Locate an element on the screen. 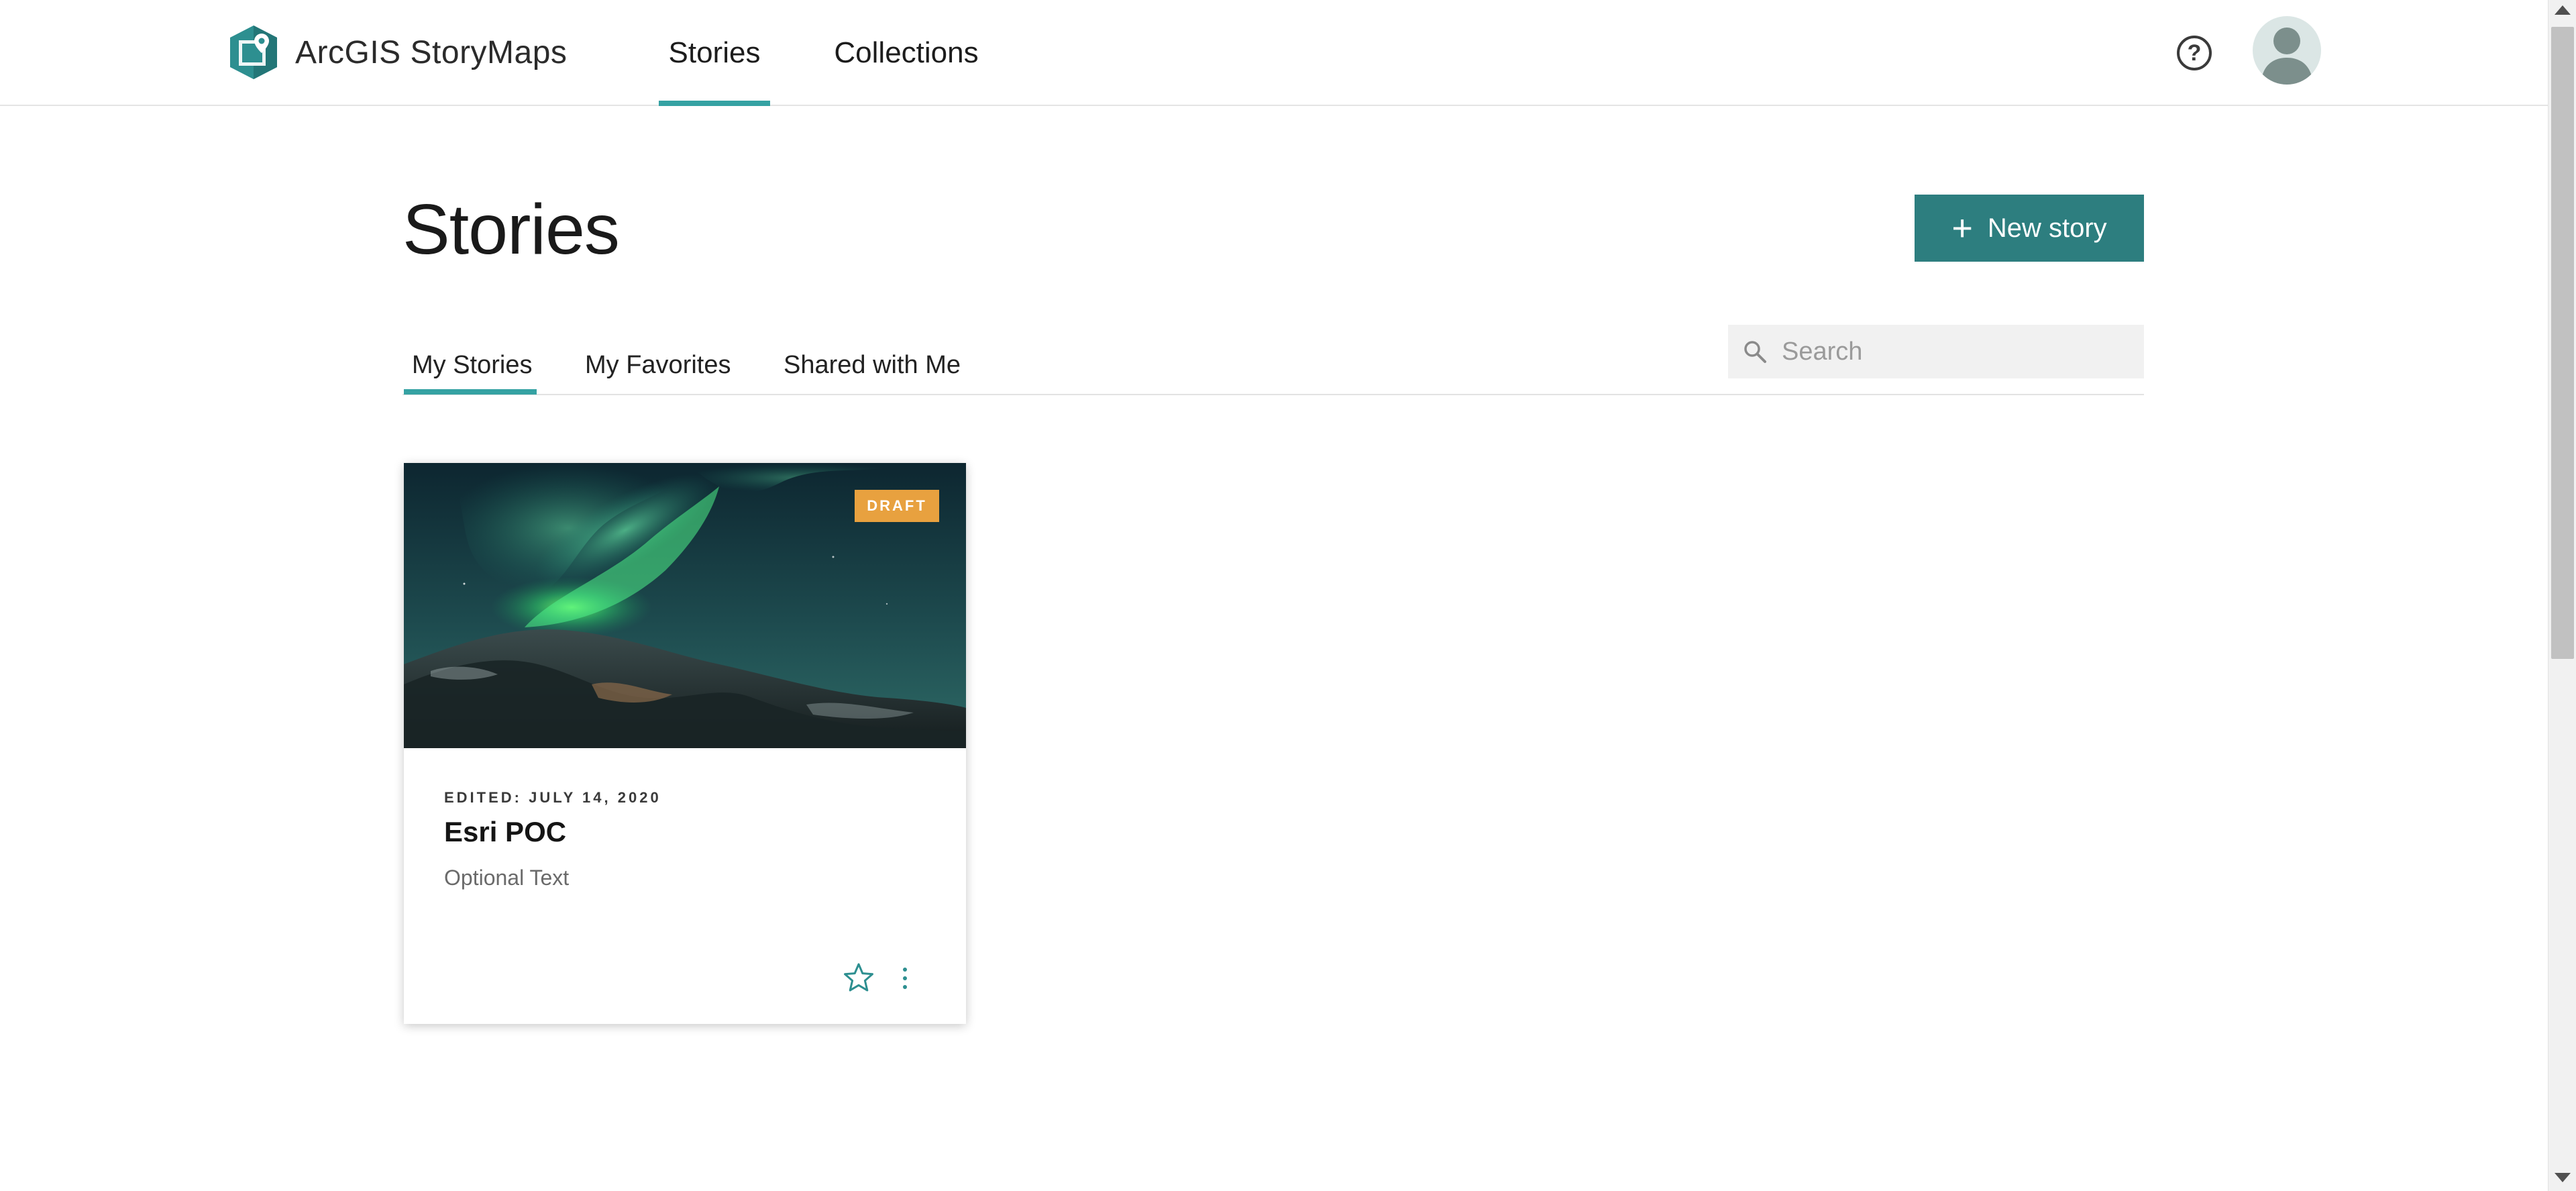 This screenshot has width=2576, height=1191. nav-active-indicator is located at coordinates (714, 103).